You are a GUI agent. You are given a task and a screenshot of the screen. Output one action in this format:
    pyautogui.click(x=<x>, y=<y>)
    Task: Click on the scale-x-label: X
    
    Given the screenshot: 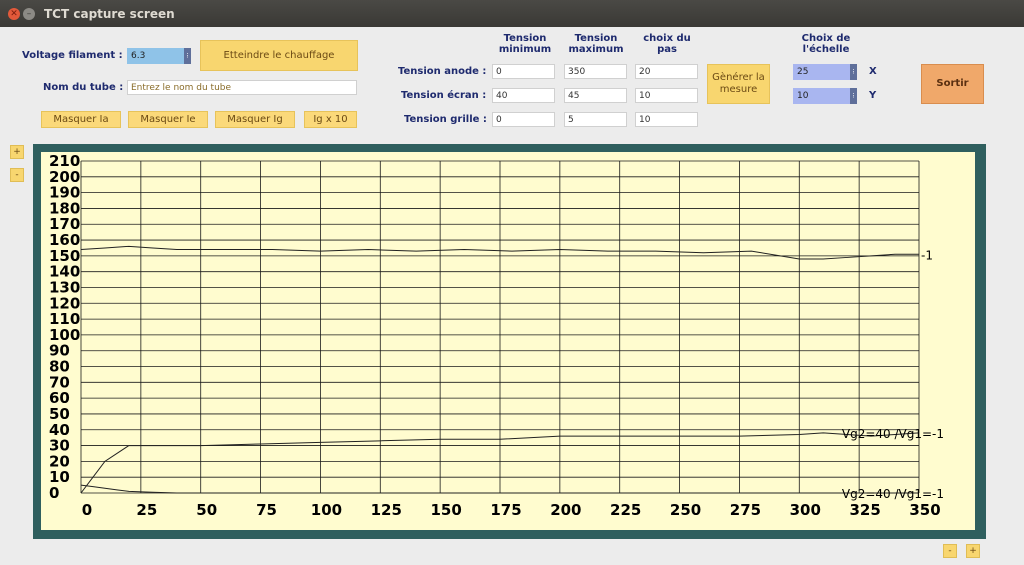 What is the action you would take?
    pyautogui.click(x=873, y=71)
    